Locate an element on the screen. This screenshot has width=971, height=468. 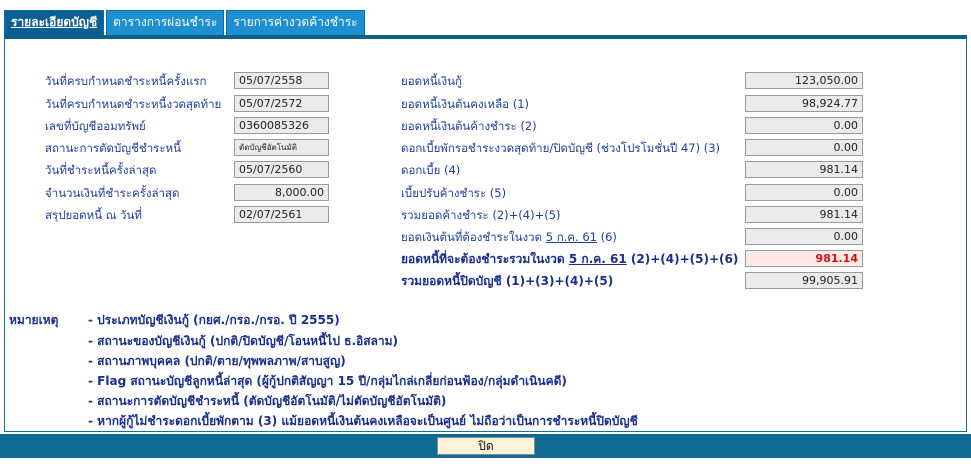
tab-overdue-installments: รายการค่างวดค้างชำระ is located at coordinates (295, 22).